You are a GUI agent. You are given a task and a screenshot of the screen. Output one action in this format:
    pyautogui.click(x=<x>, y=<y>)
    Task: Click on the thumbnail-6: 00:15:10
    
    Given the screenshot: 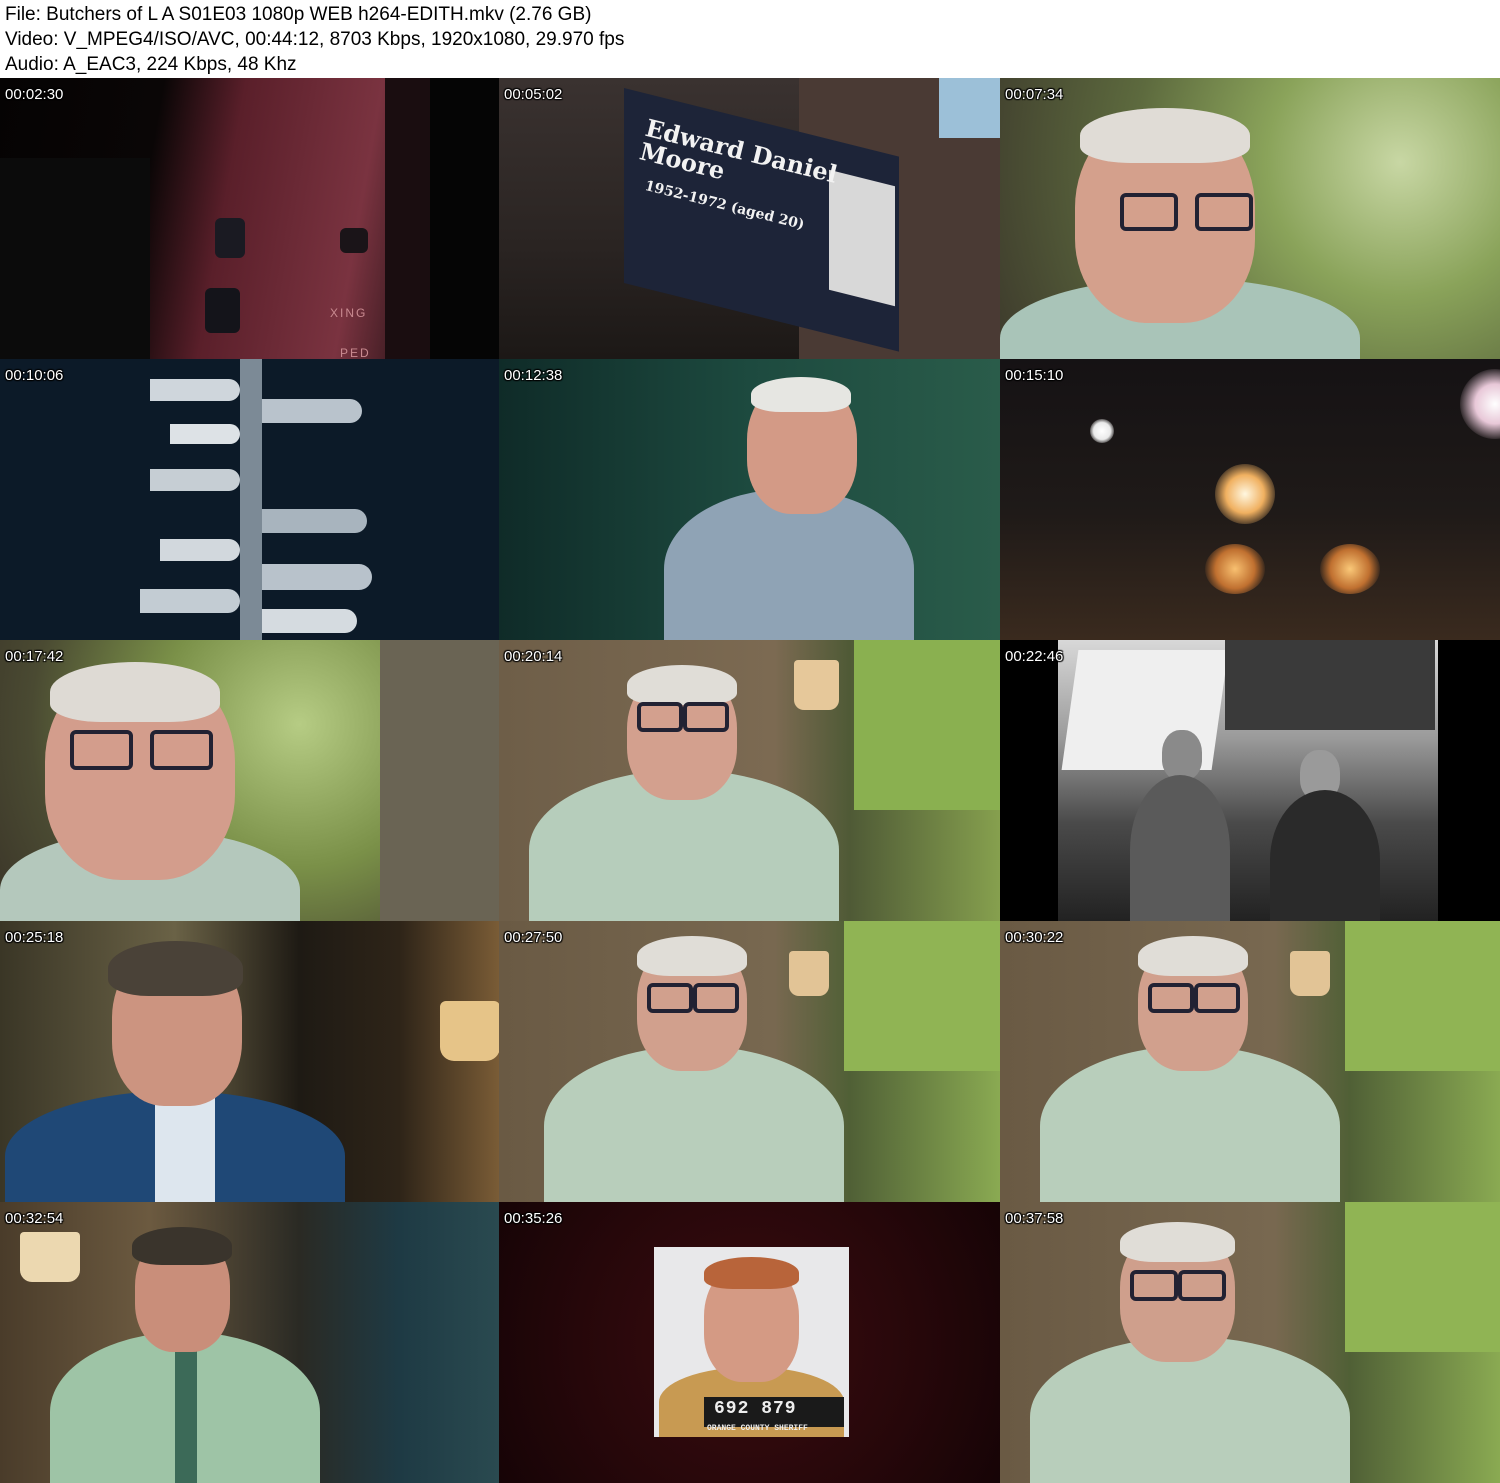 What is the action you would take?
    pyautogui.click(x=1250, y=499)
    